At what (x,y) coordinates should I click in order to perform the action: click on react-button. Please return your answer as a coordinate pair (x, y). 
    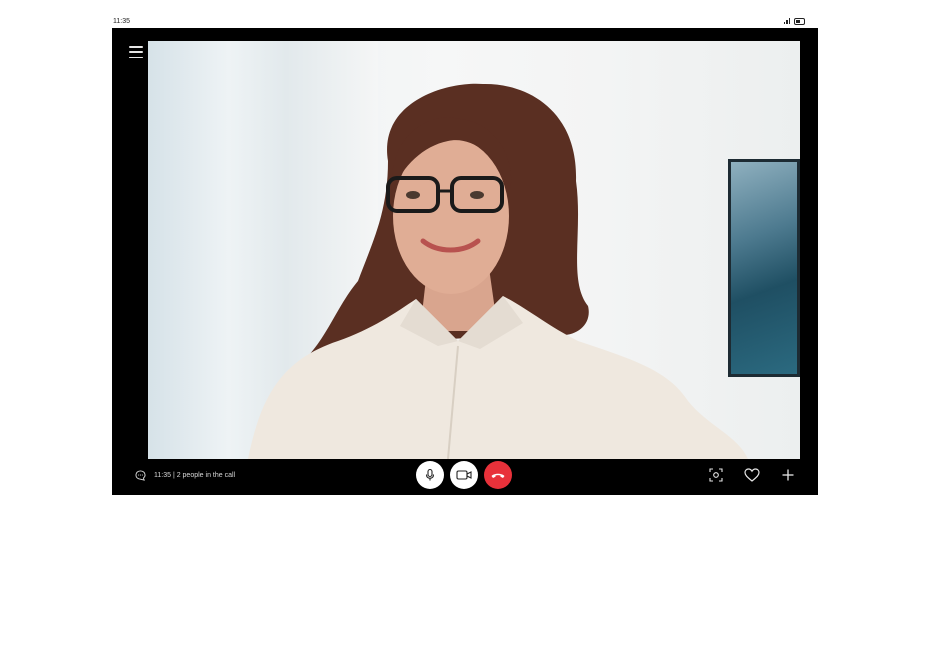
    Looking at the image, I should click on (752, 475).